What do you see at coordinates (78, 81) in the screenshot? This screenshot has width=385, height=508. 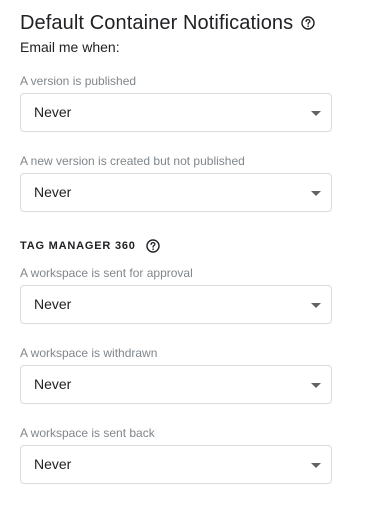 I see `version-published-label: A version is published` at bounding box center [78, 81].